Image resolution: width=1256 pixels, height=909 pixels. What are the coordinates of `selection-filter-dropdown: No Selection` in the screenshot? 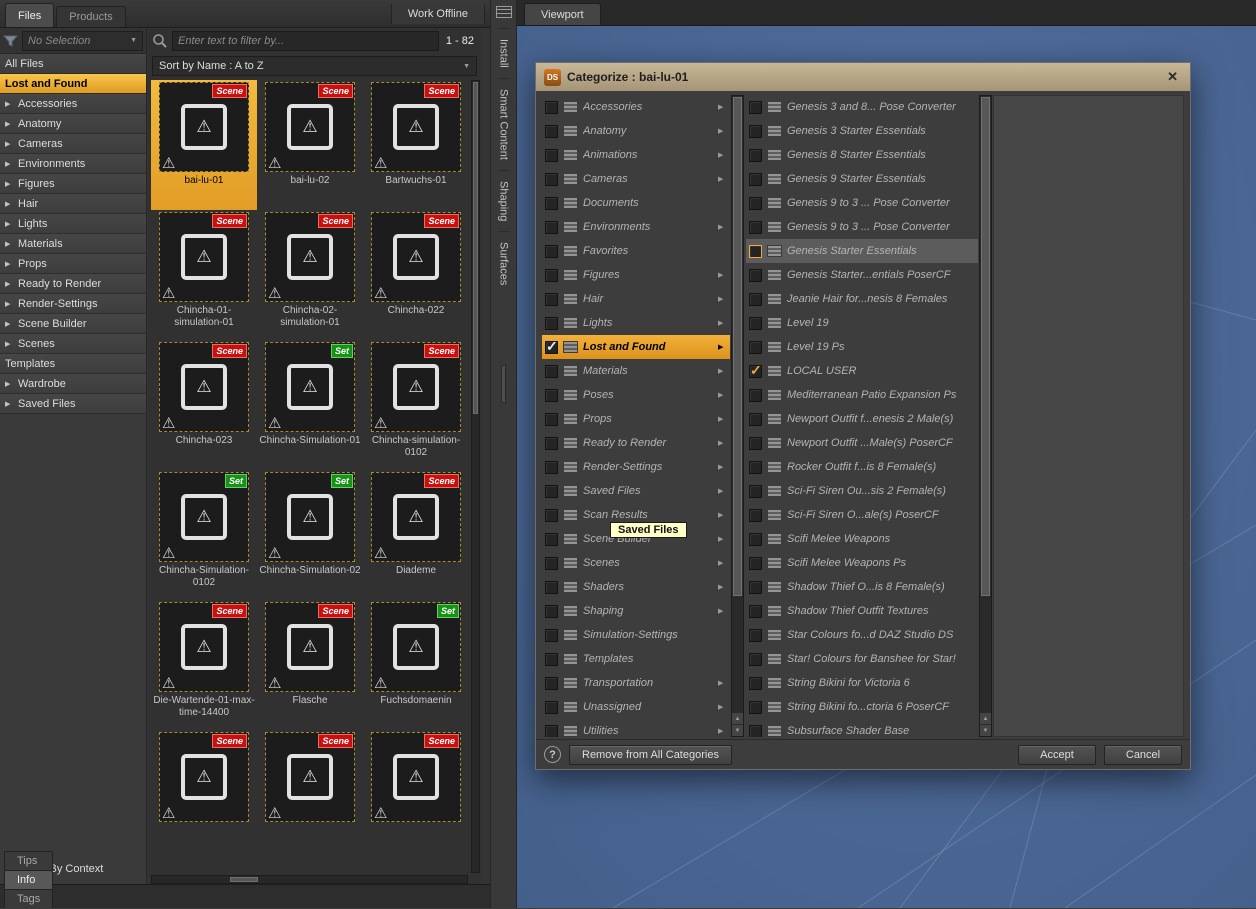 It's located at (82, 40).